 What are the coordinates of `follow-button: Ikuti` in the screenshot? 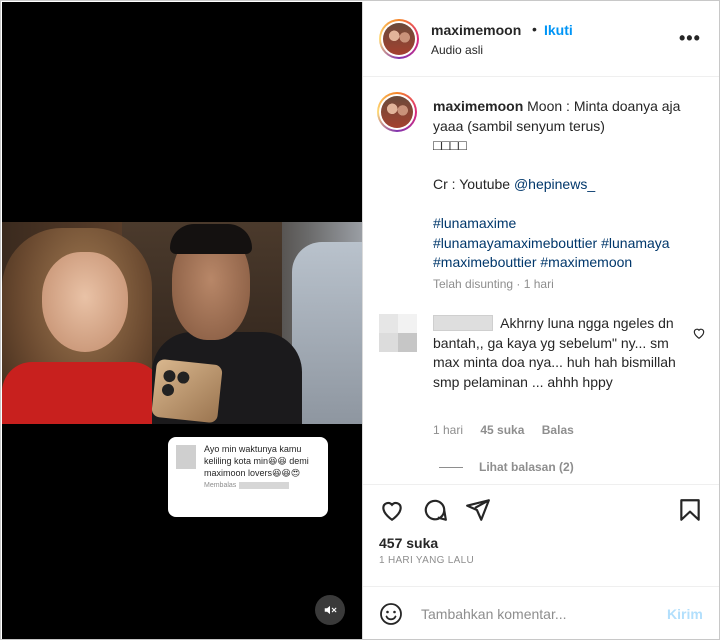 It's located at (558, 30).